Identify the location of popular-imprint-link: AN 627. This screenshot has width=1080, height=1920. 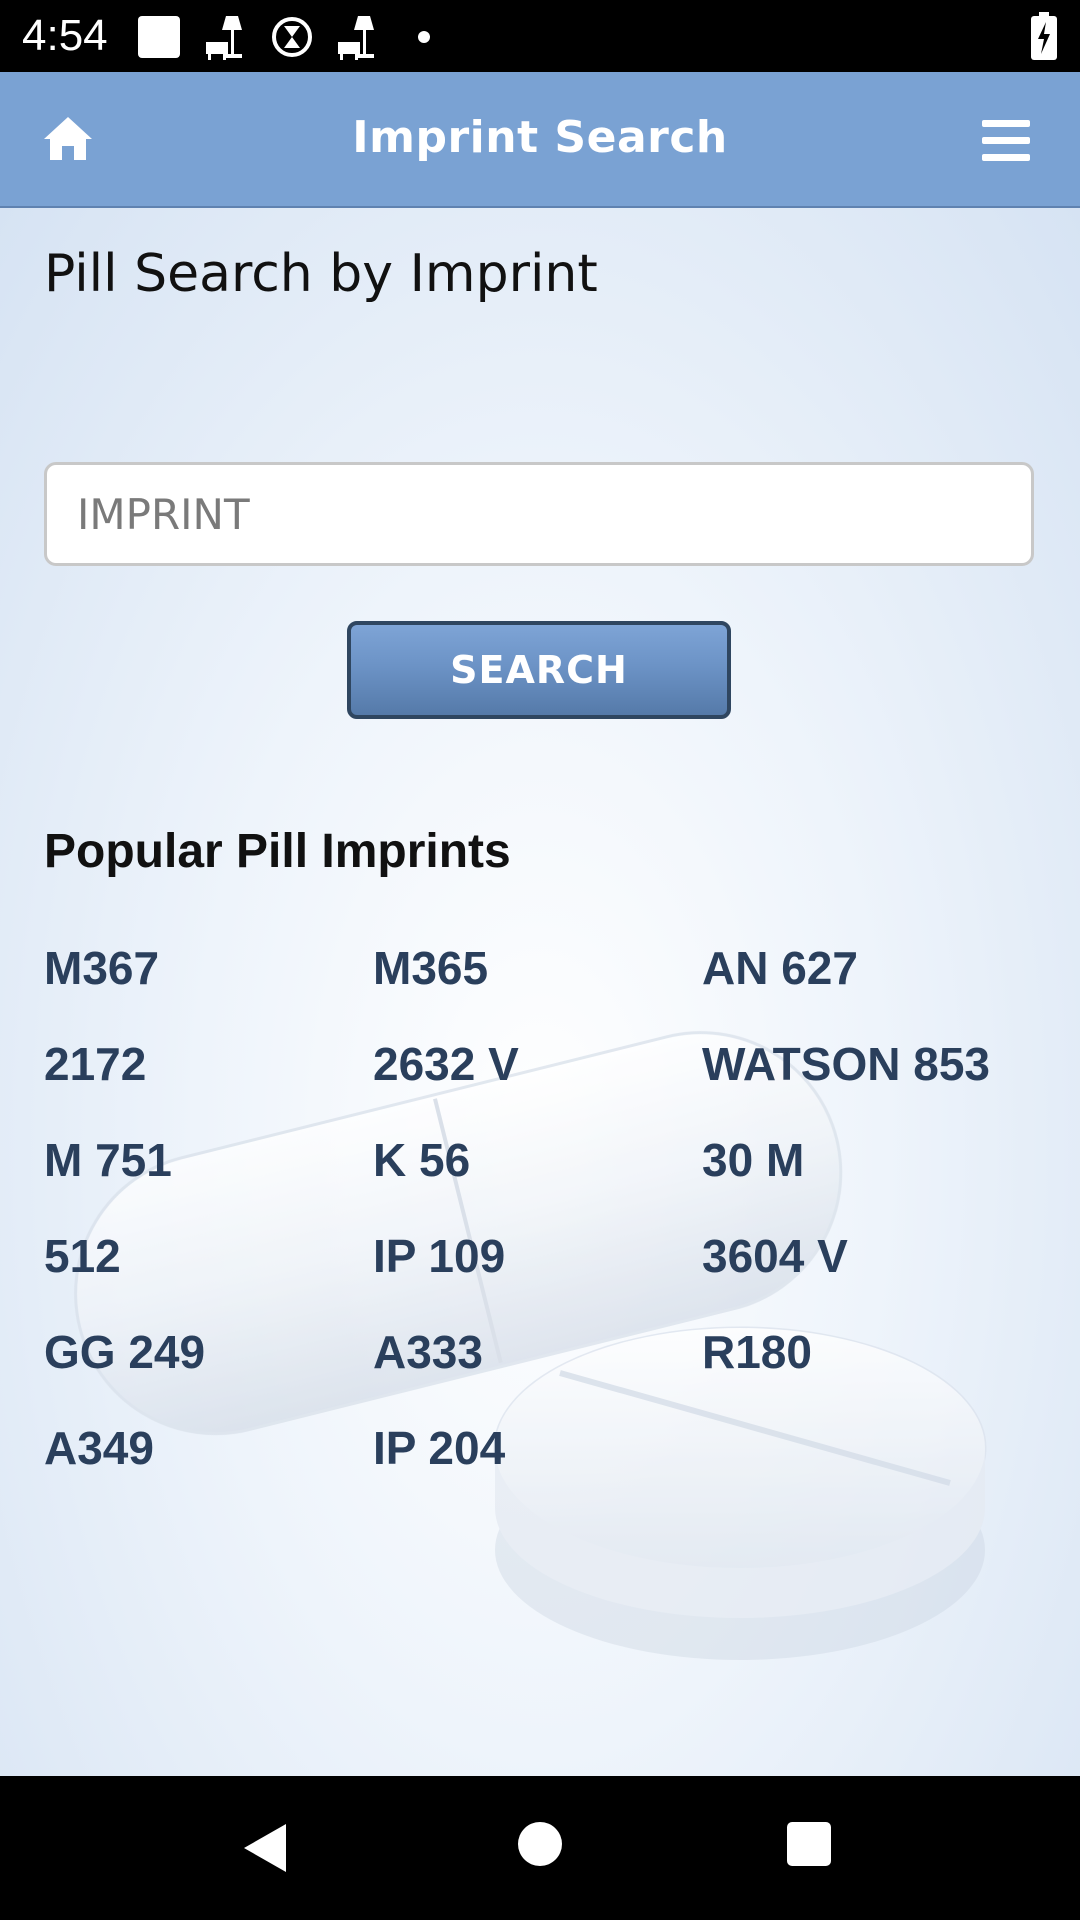
(780, 968).